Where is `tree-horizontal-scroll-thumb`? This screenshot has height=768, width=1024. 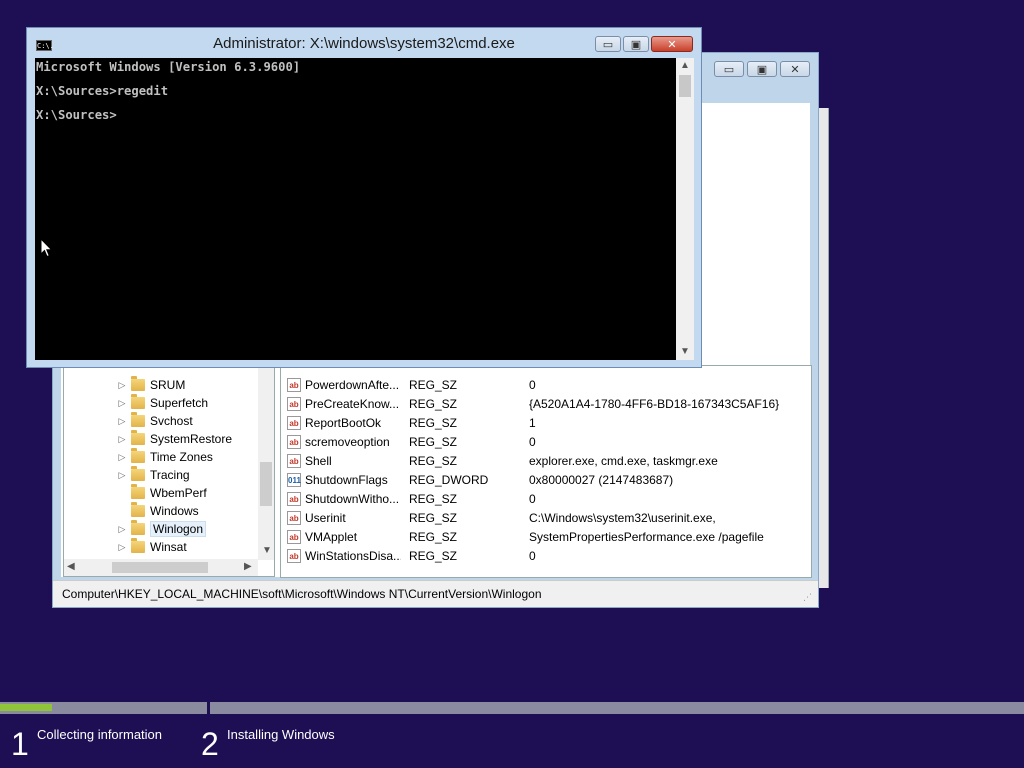
tree-horizontal-scroll-thumb is located at coordinates (160, 567).